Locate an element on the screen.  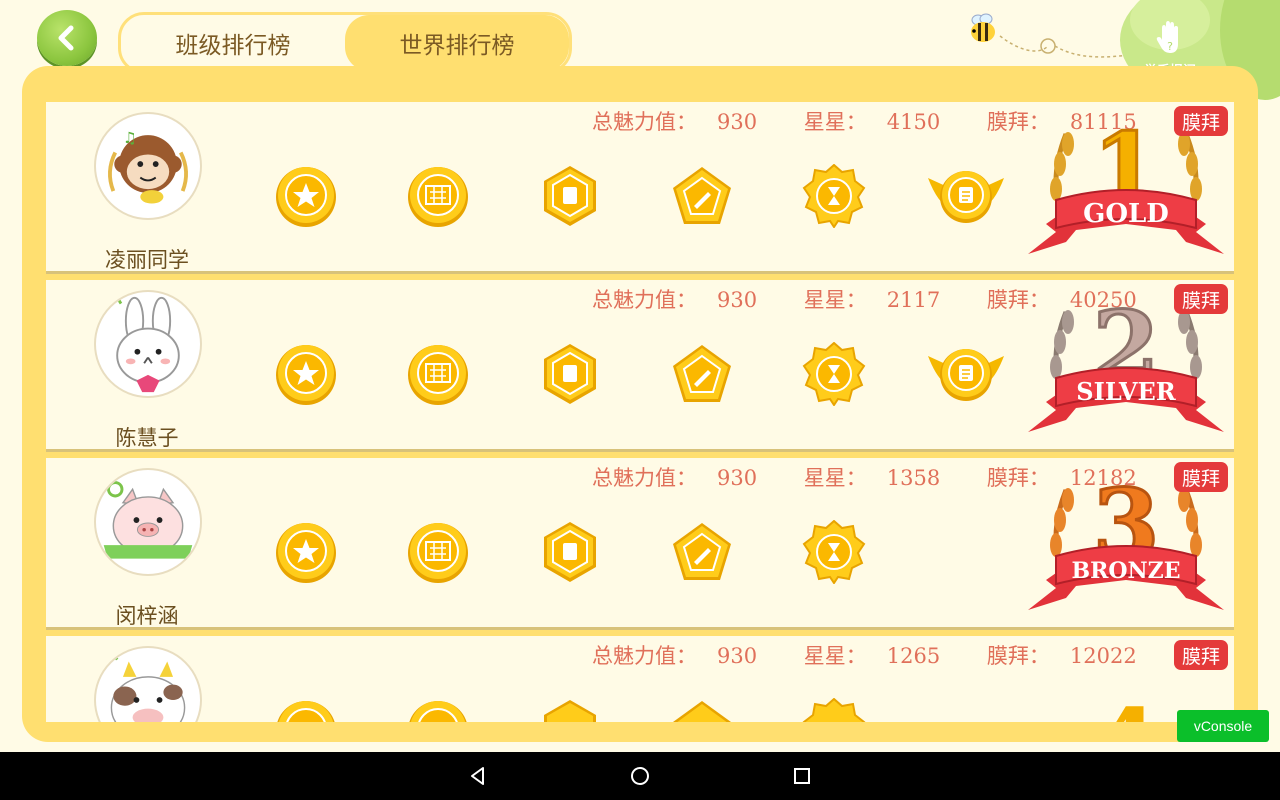
player-name: 凌丽同学 is located at coordinates (147, 260).